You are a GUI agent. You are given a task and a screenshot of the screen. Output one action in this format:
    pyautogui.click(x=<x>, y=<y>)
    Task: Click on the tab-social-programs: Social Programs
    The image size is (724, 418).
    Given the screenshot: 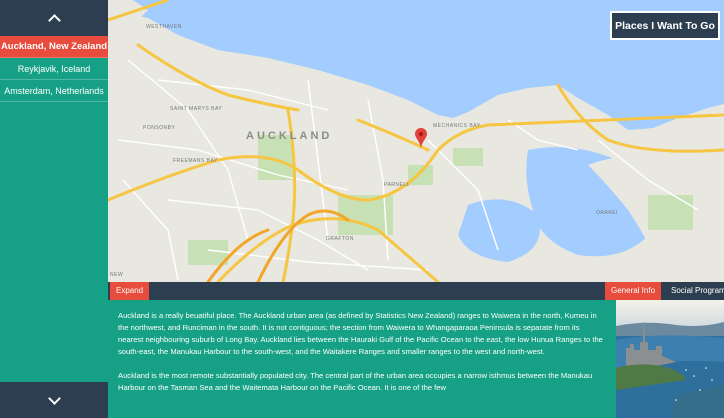 What is the action you would take?
    pyautogui.click(x=694, y=291)
    